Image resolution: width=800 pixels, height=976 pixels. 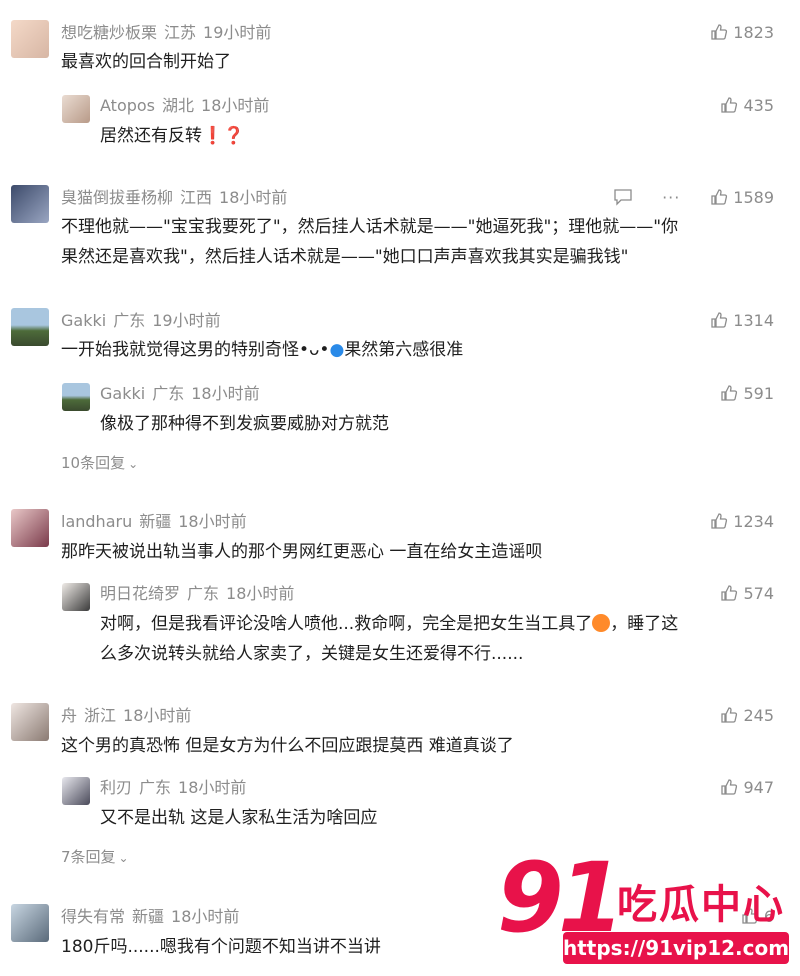 I want to click on like-button: 574, so click(x=747, y=594).